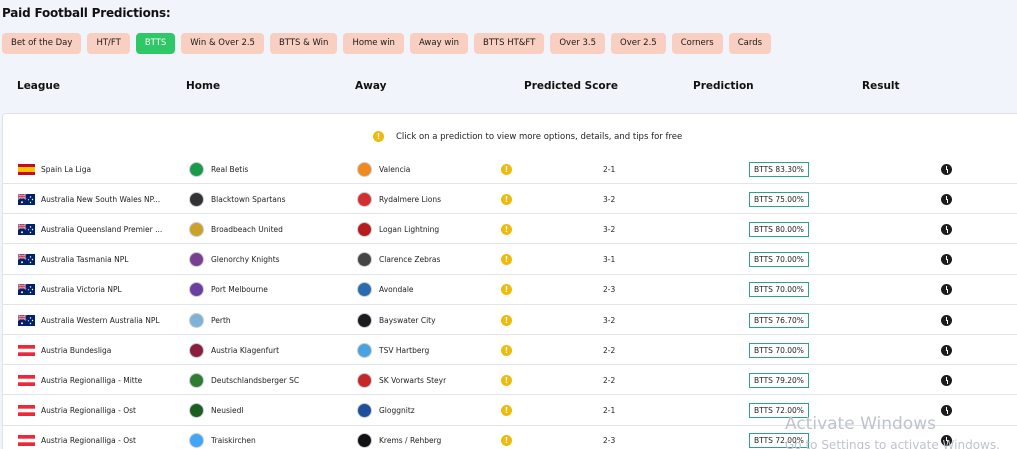  I want to click on tab-btts: BTTS, so click(155, 43).